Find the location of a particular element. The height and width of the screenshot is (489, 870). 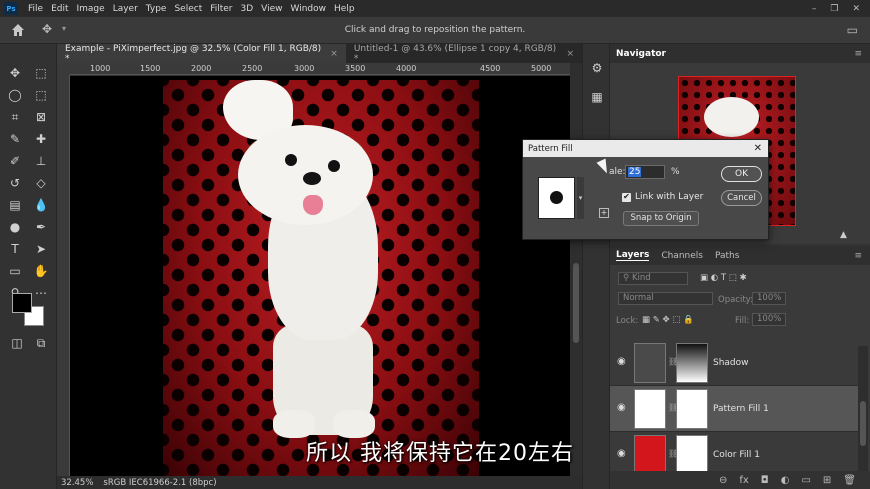

photoshop-logo-icon: Ps is located at coordinates (11, 8).